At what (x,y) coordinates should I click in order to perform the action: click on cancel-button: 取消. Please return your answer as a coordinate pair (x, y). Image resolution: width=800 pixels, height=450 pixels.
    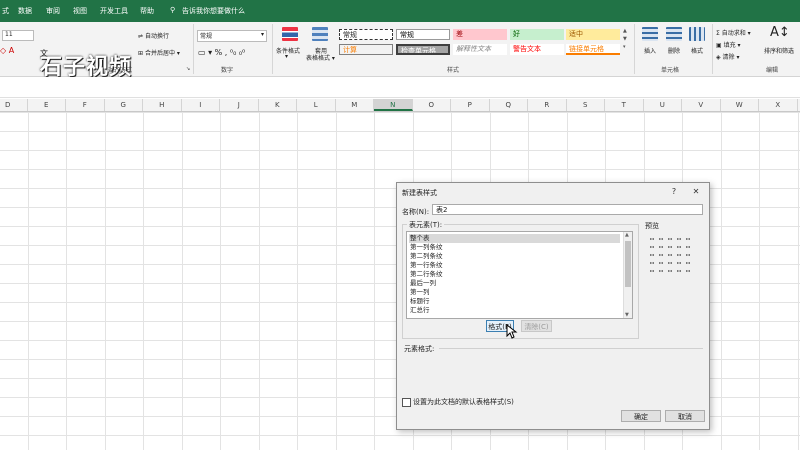
    Looking at the image, I should click on (685, 416).